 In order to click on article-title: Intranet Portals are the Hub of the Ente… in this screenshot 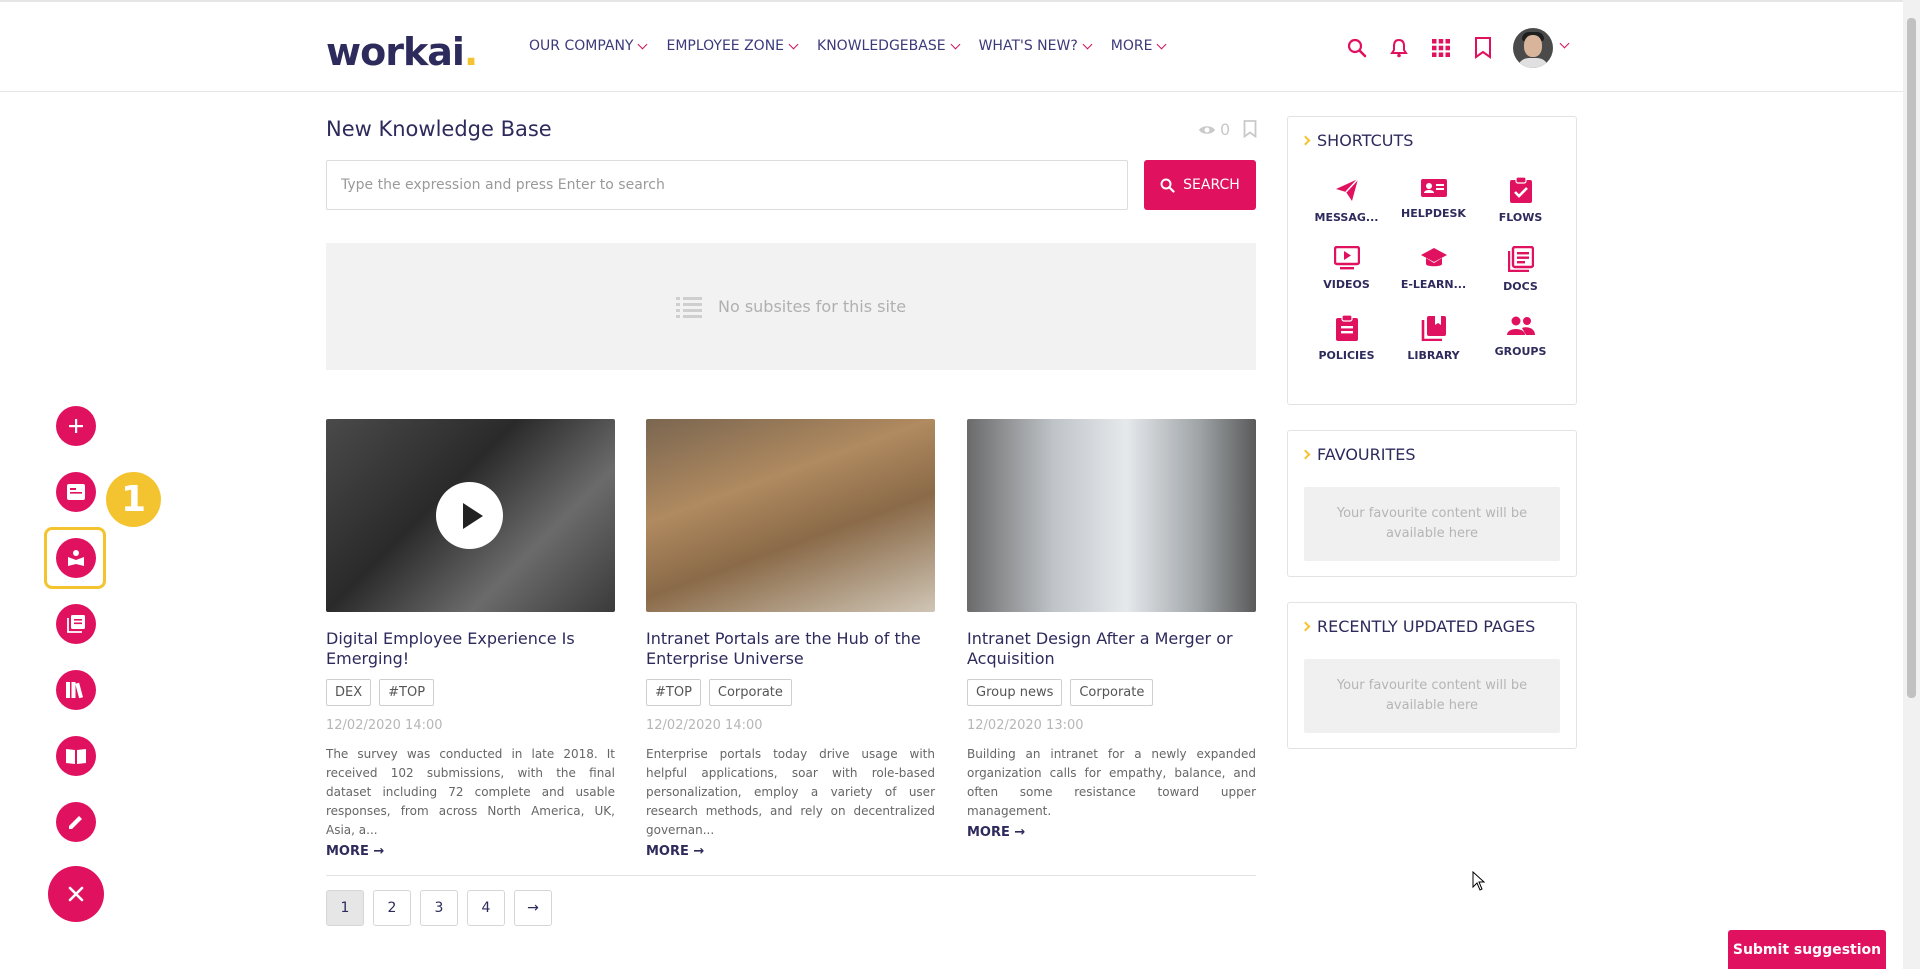, I will do `click(790, 649)`.